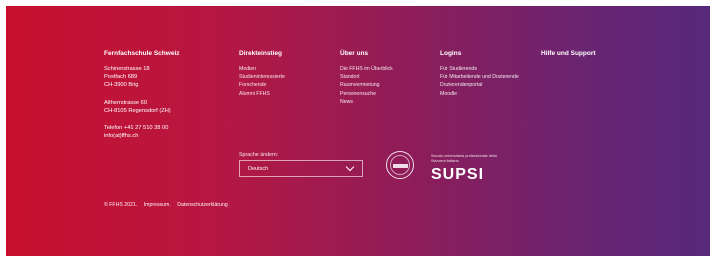 The height and width of the screenshot is (256, 720). What do you see at coordinates (121, 205) in the screenshot?
I see `copyright-text: © FFHS 2021.` at bounding box center [121, 205].